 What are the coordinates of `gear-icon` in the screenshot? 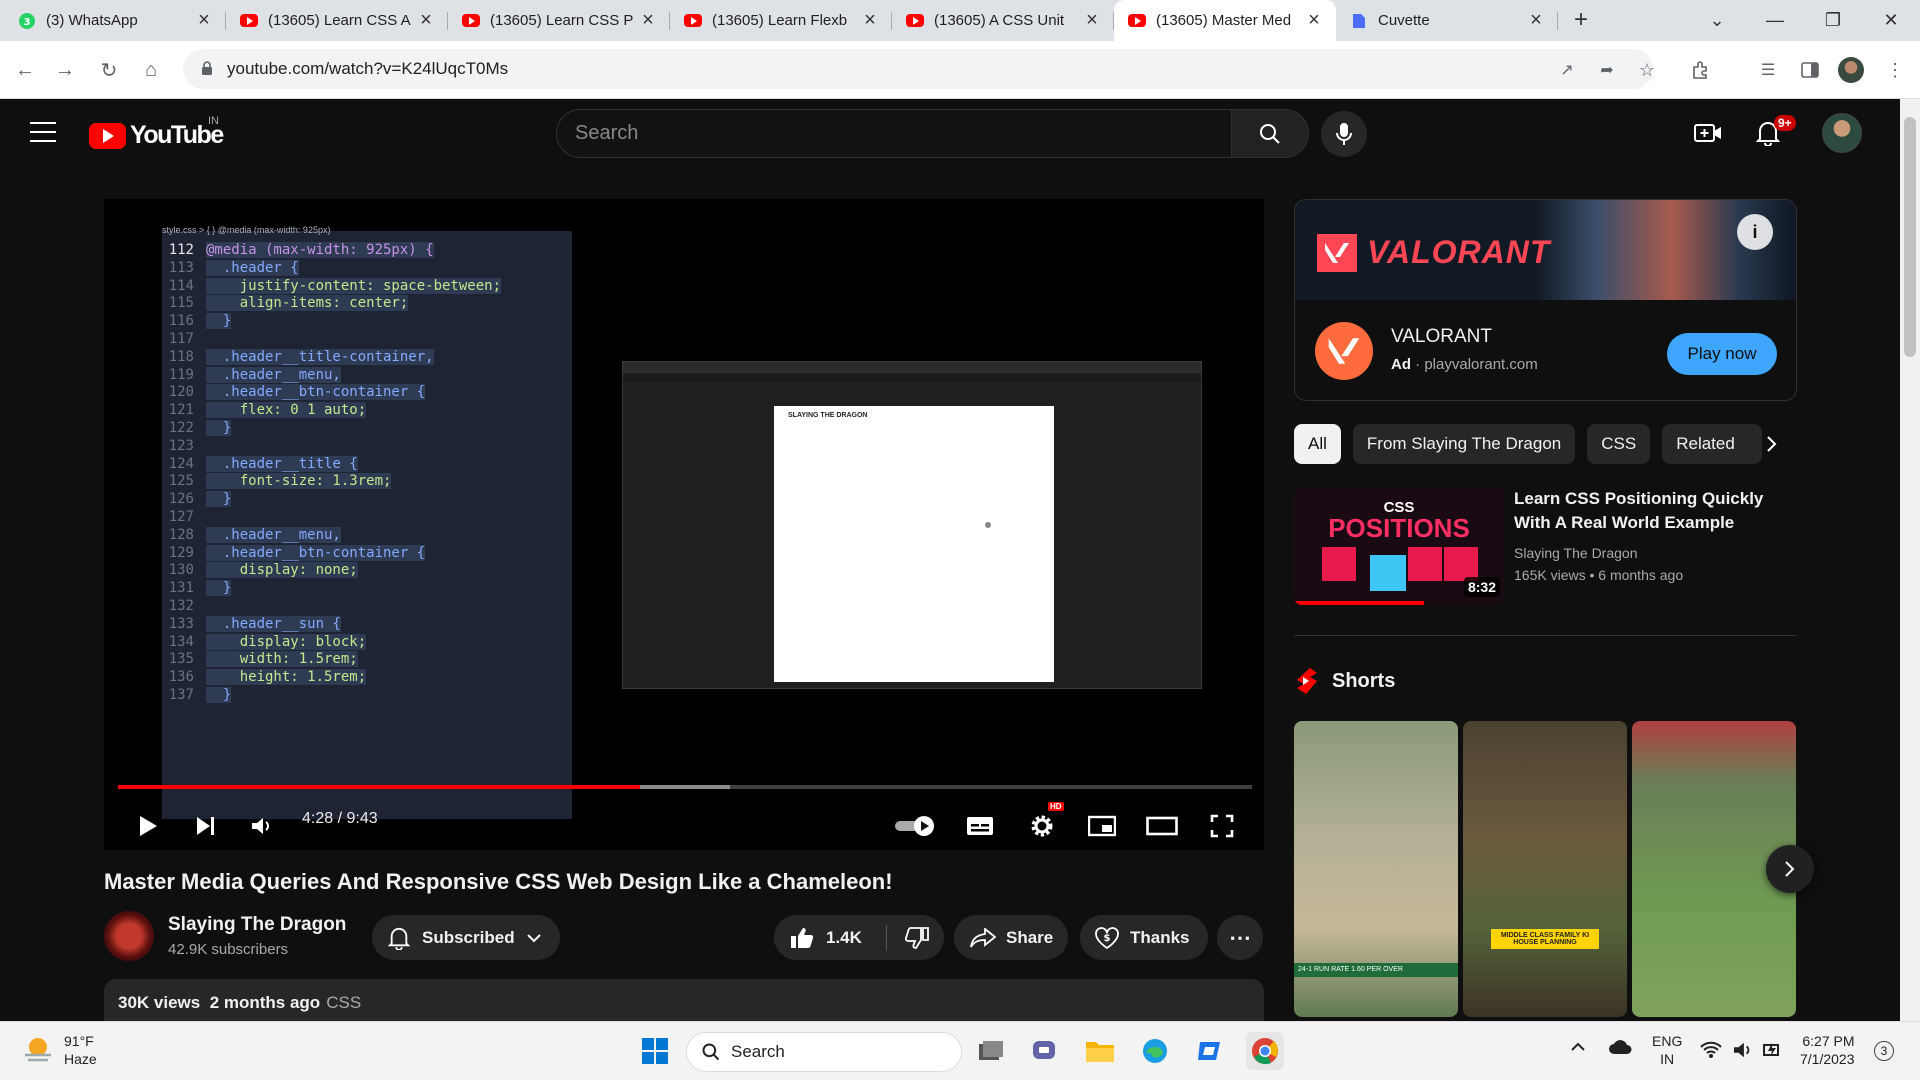 It's located at (1042, 826).